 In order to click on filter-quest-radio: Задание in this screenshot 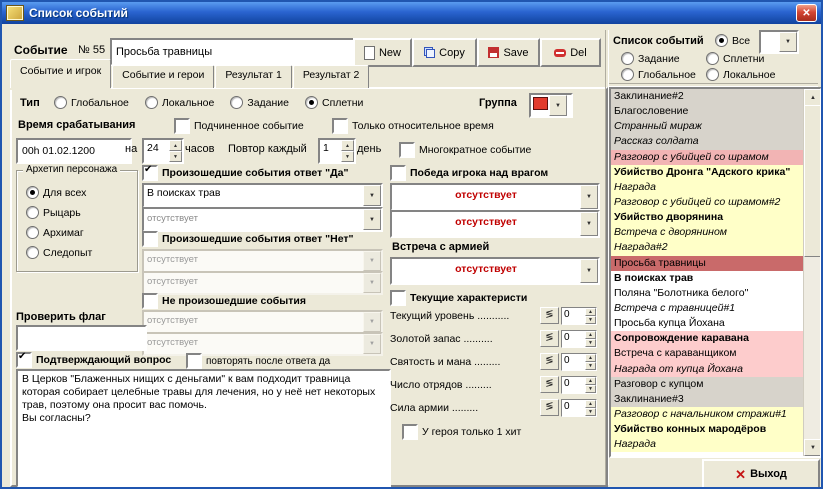, I will do `click(650, 58)`.